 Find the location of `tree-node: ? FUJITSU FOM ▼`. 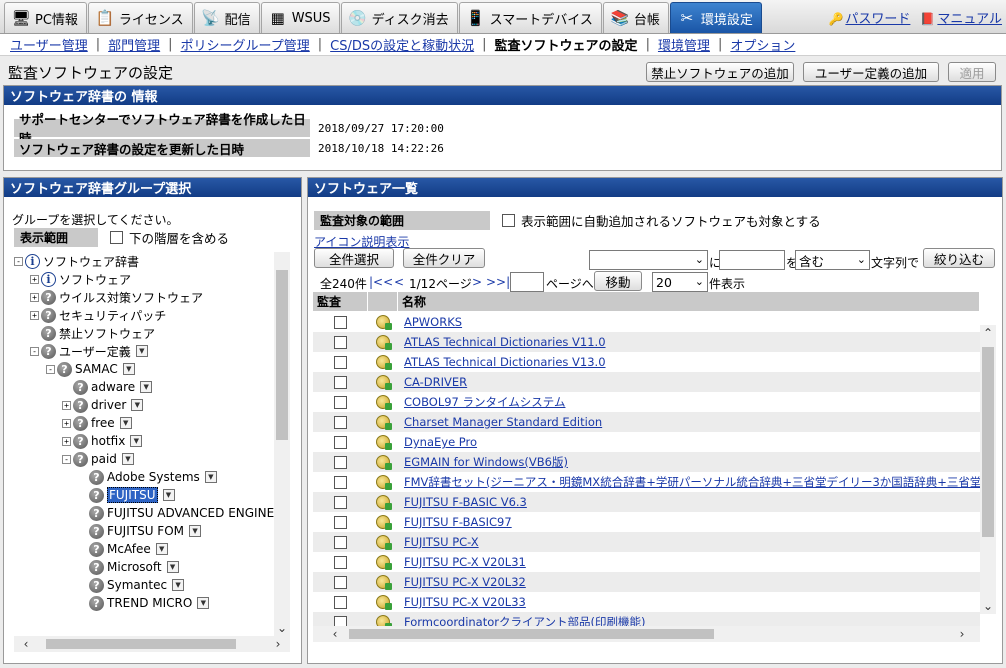

tree-node: ? FUJITSU FOM ▼ is located at coordinates (140, 531).